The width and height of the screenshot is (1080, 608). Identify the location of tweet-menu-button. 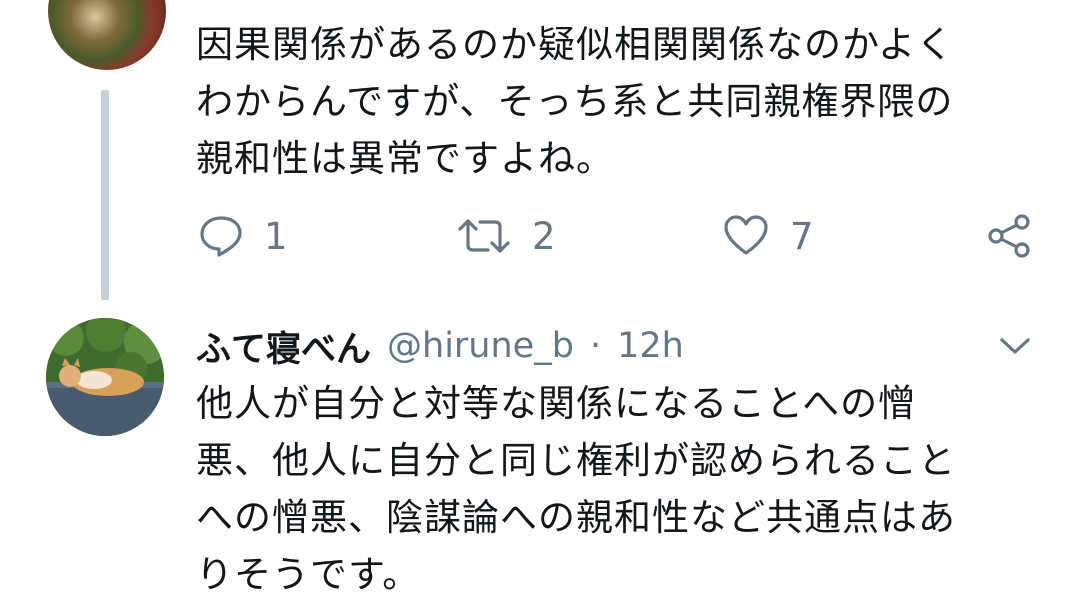
(1015, 348).